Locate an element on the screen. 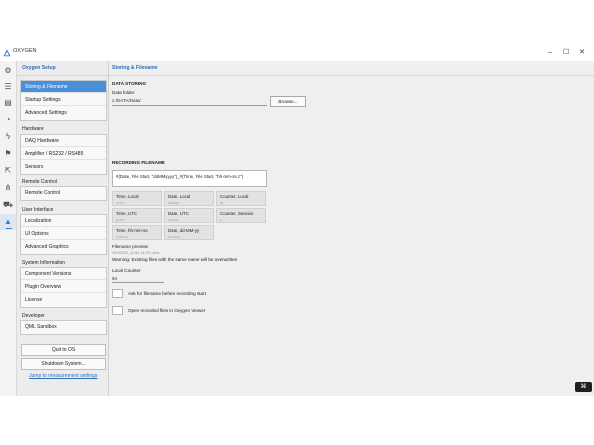  page-title: Storing & Filename is located at coordinates (135, 68).